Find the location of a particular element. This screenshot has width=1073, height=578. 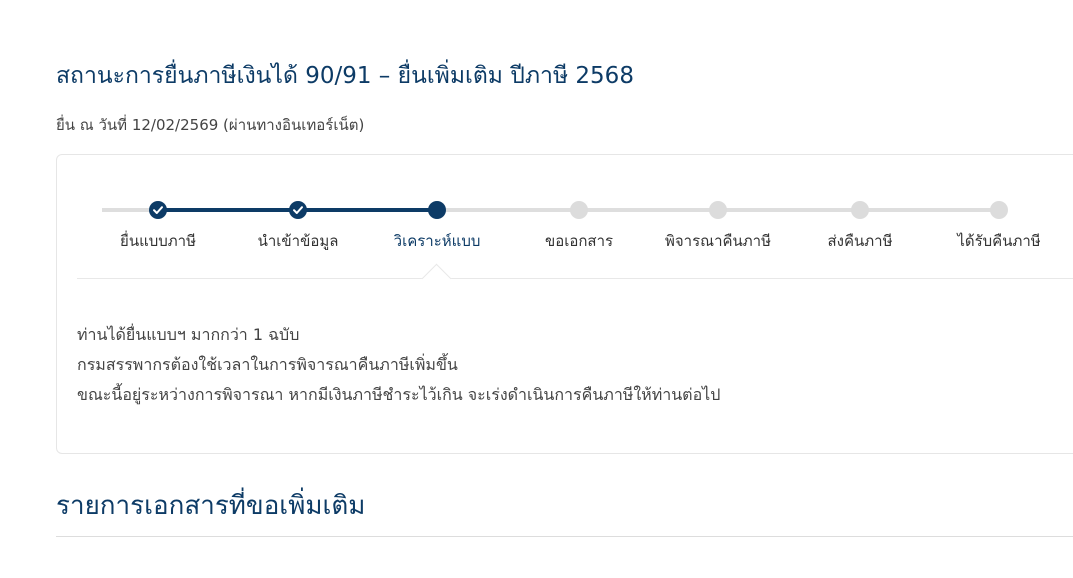

step-label-file-return: ยื่นแบบภาษี is located at coordinates (158, 241).